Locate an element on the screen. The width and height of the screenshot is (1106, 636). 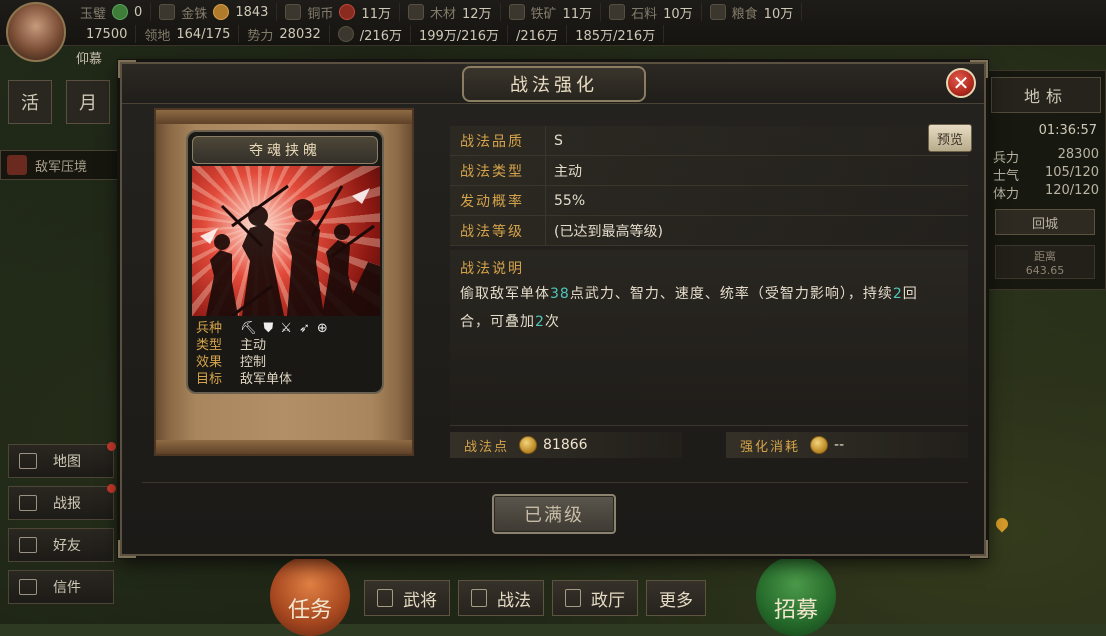
preview-button: 预览 is located at coordinates (950, 138).